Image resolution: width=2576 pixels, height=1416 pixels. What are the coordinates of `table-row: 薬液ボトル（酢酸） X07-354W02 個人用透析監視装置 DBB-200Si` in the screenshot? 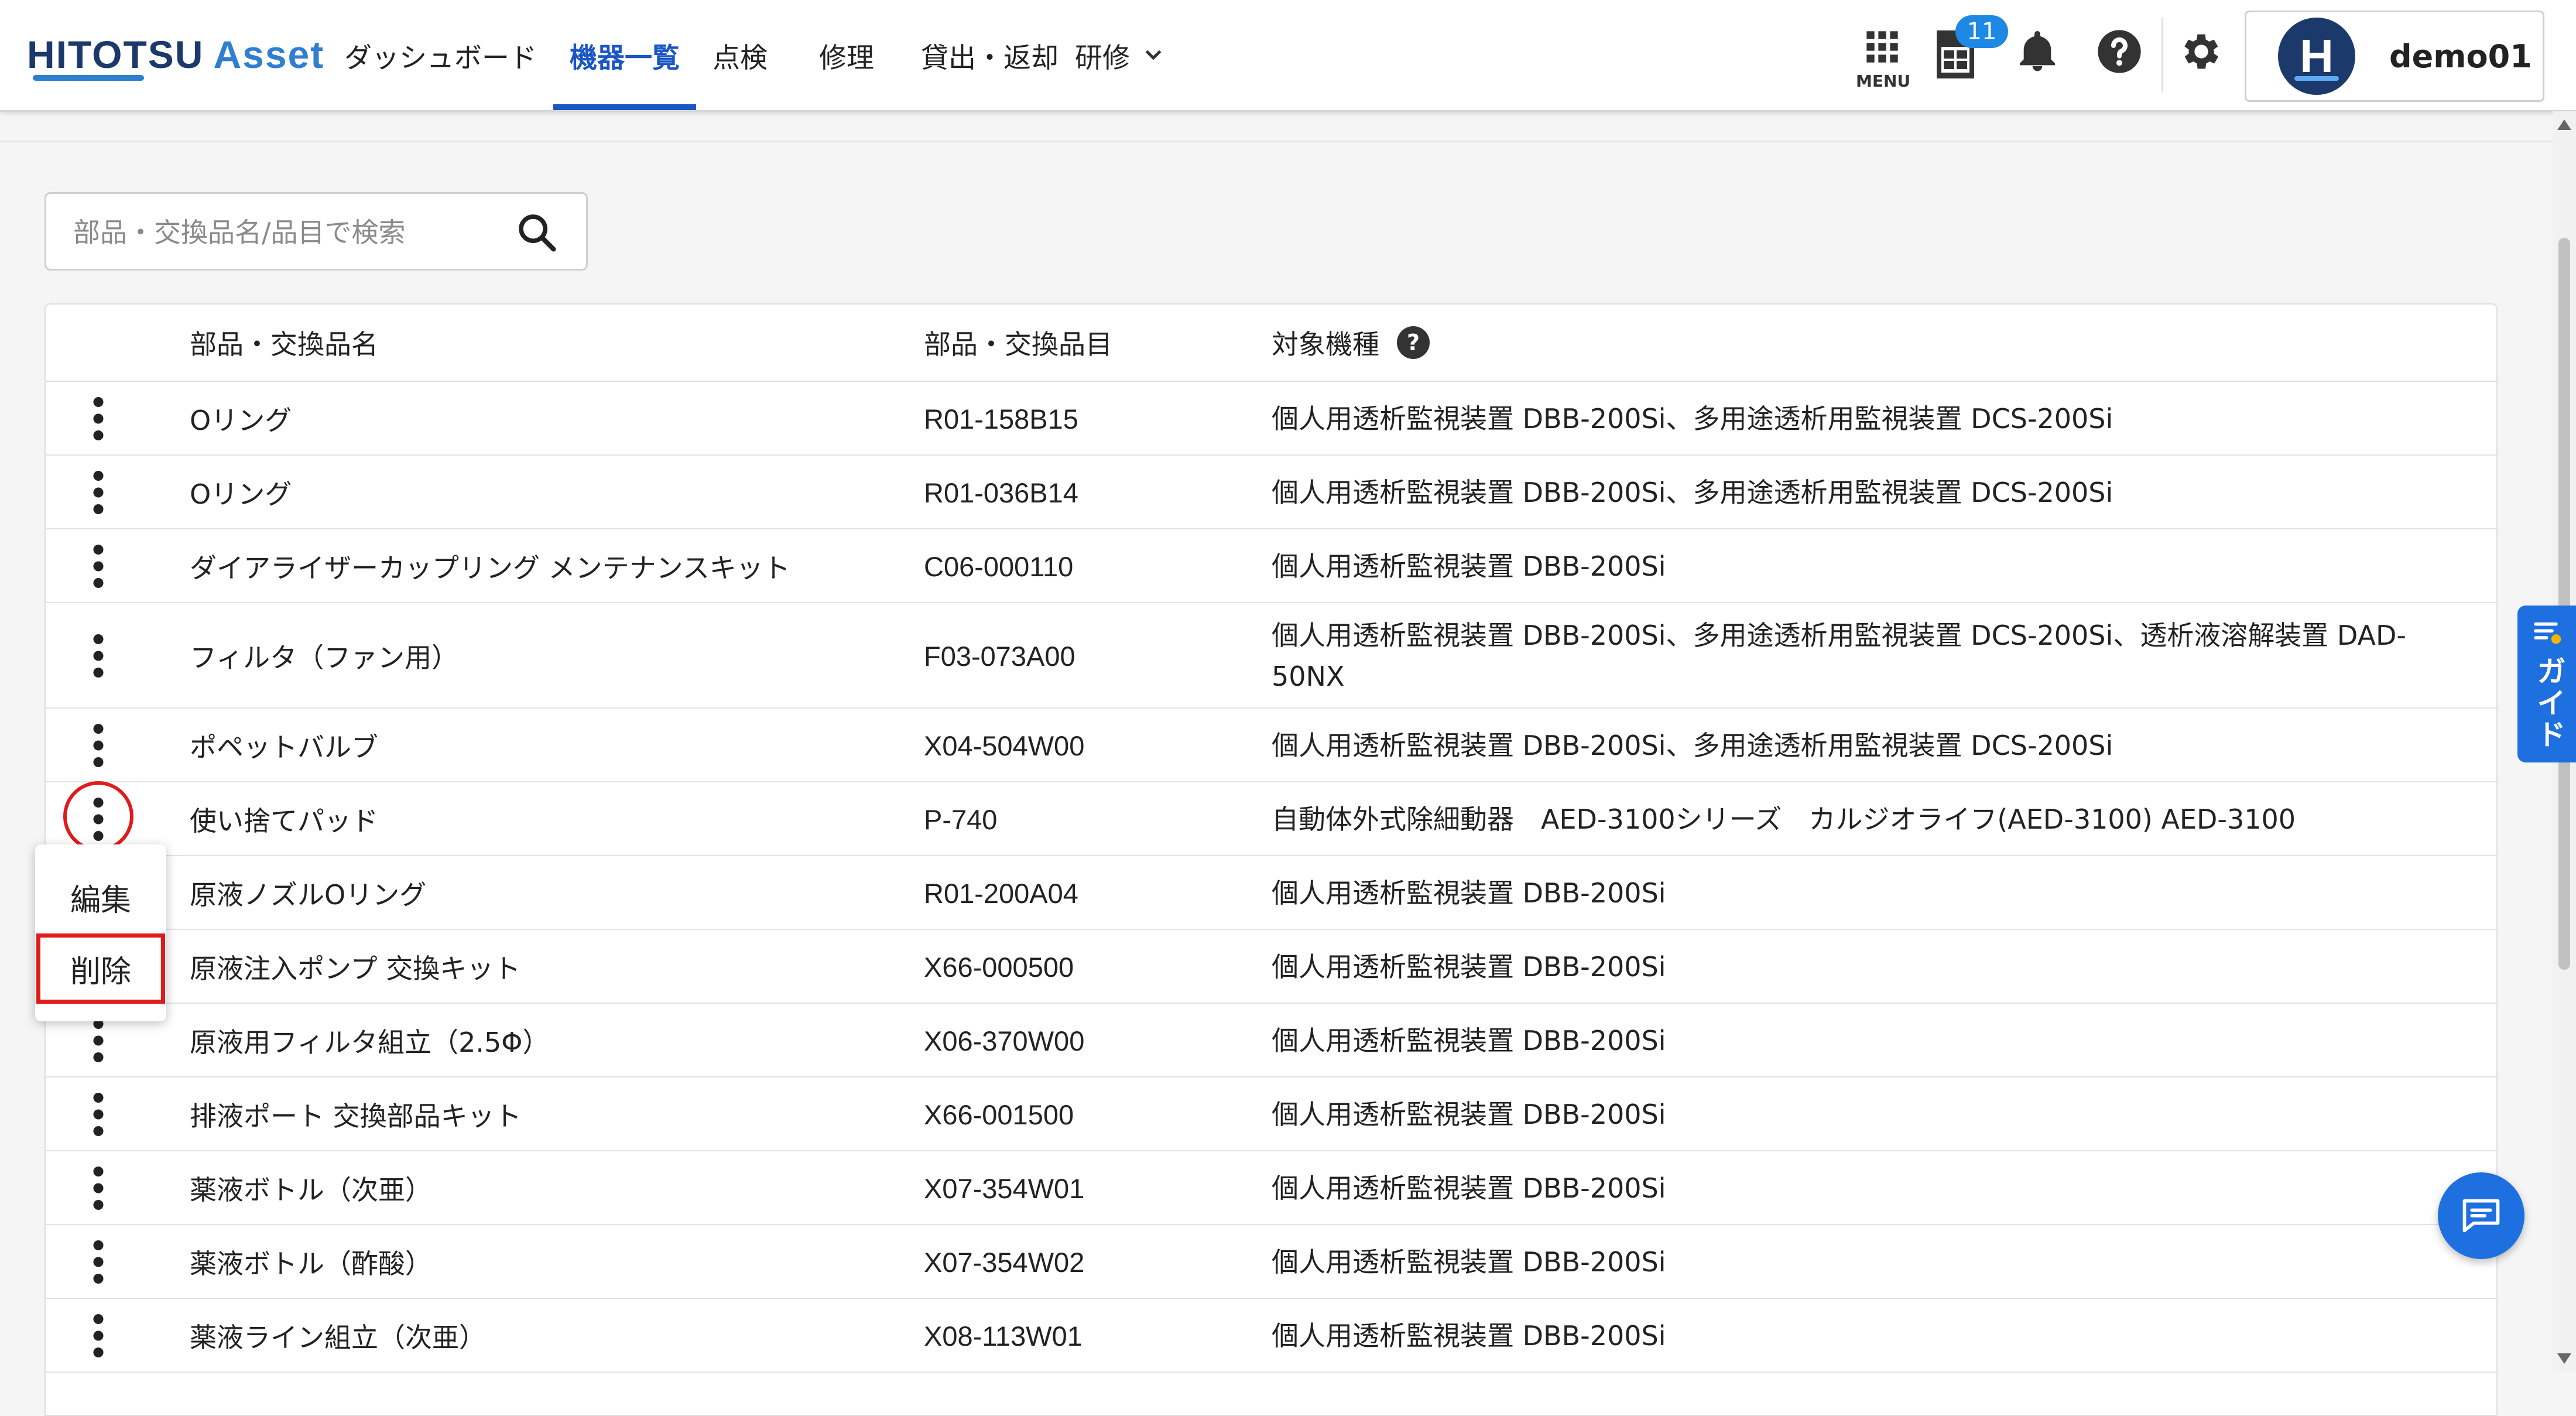 It's located at (1271, 1262).